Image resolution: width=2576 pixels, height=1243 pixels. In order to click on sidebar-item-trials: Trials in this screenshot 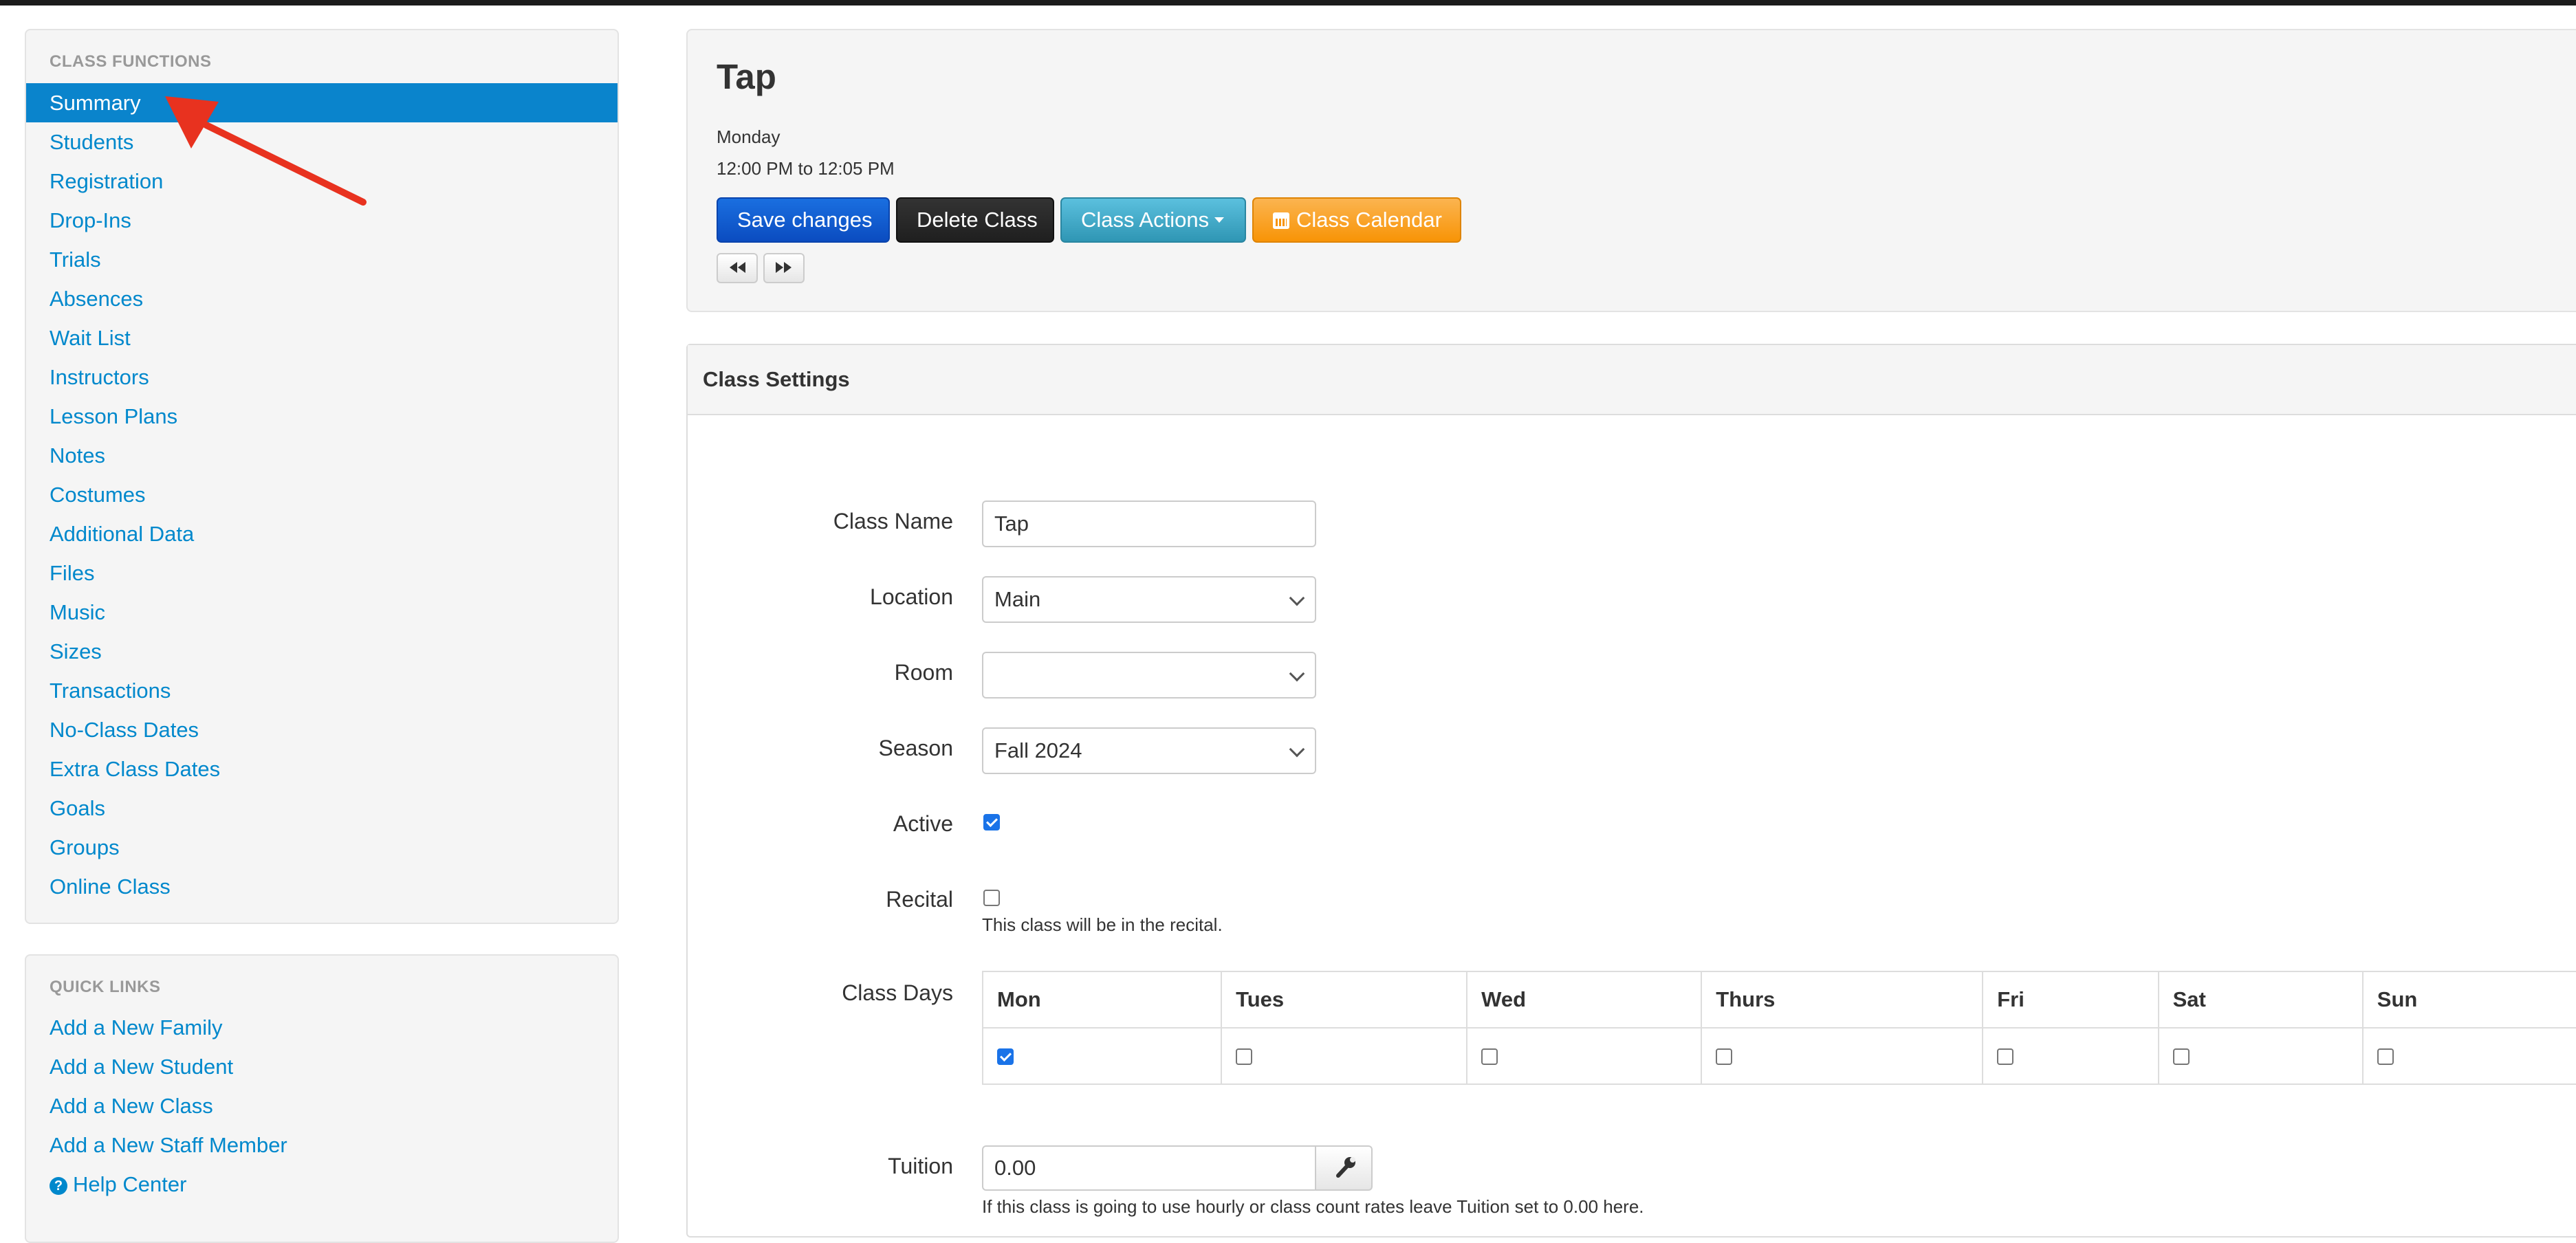, I will do `click(322, 259)`.